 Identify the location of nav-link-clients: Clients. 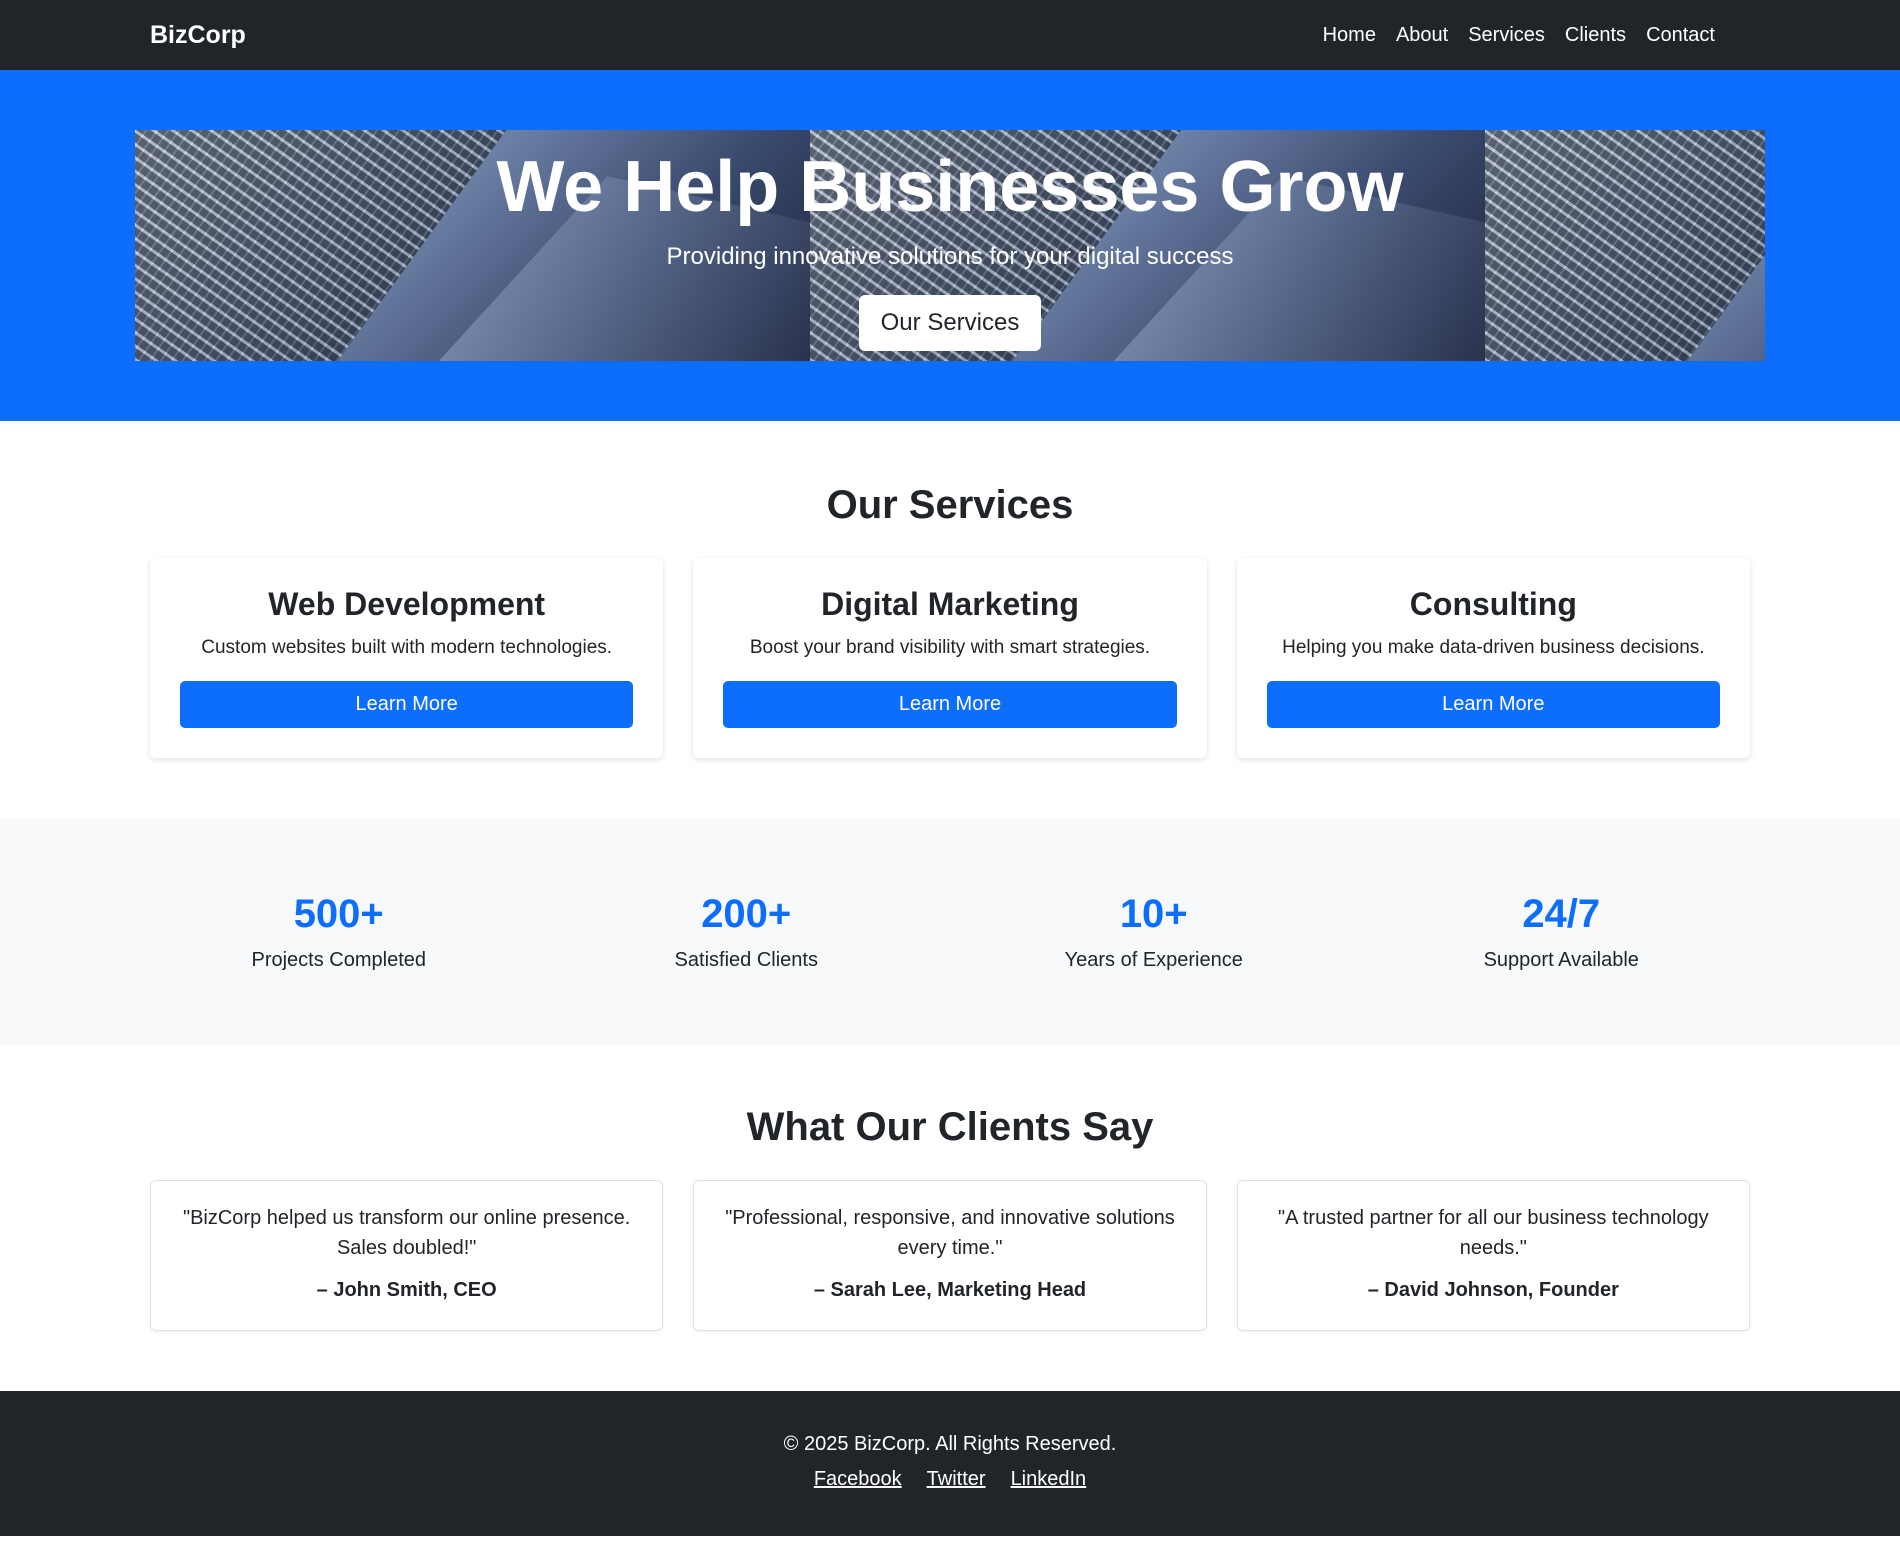
(1595, 35).